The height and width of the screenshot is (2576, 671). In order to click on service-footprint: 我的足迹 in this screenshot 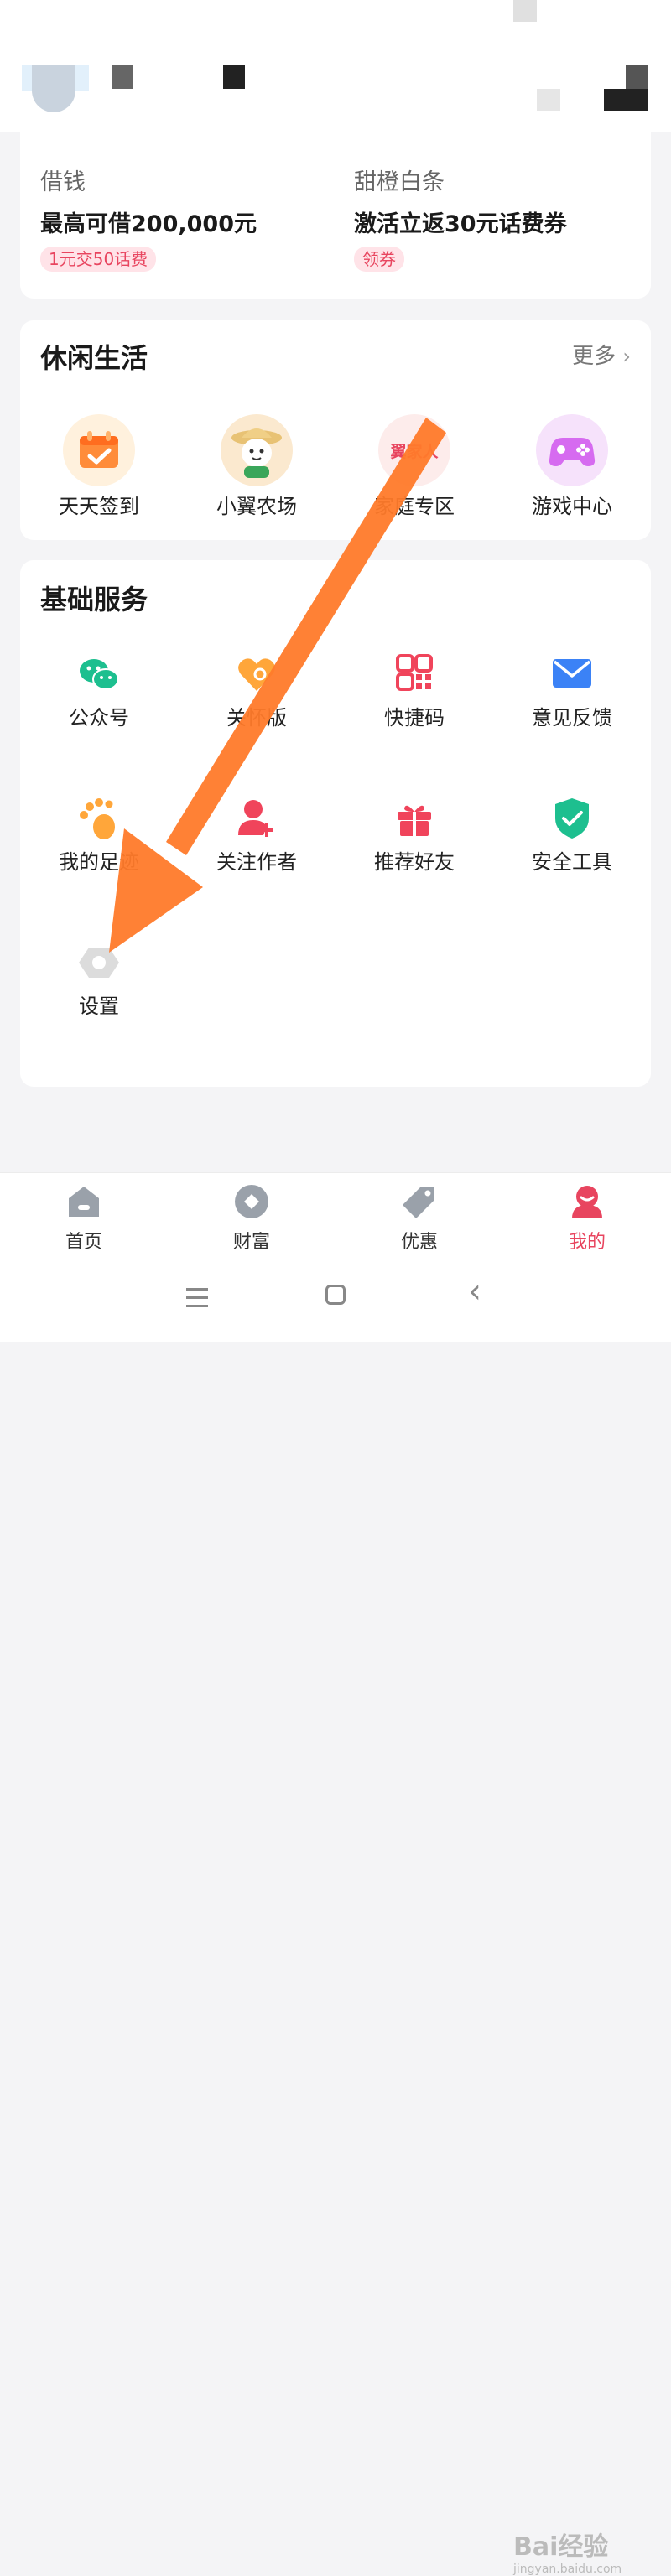, I will do `click(99, 835)`.